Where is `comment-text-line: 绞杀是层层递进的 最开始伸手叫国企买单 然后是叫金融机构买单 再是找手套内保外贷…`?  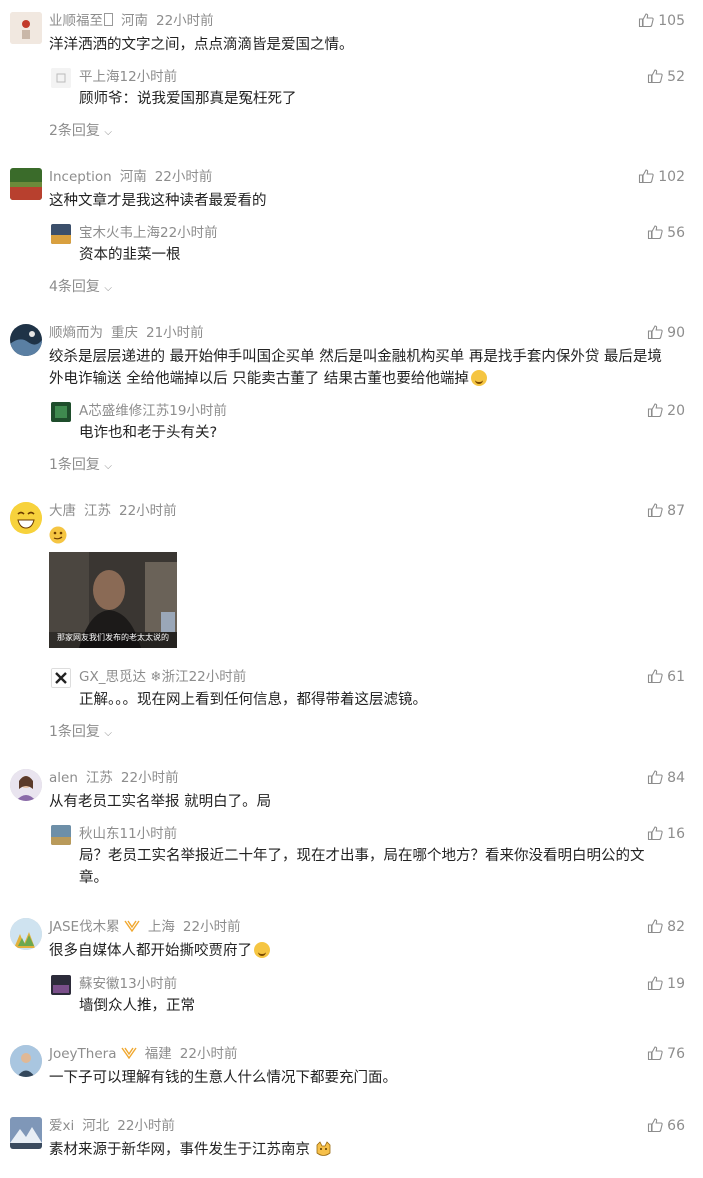 comment-text-line: 绞杀是层层递进的 最开始伸手叫国企买单 然后是叫金融机构买单 再是找手套内保外贷… is located at coordinates (355, 357).